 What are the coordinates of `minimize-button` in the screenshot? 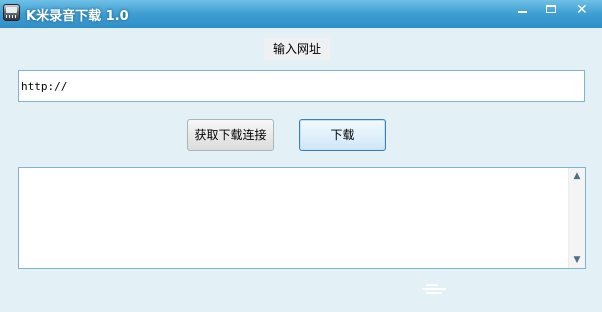 It's located at (522, 10).